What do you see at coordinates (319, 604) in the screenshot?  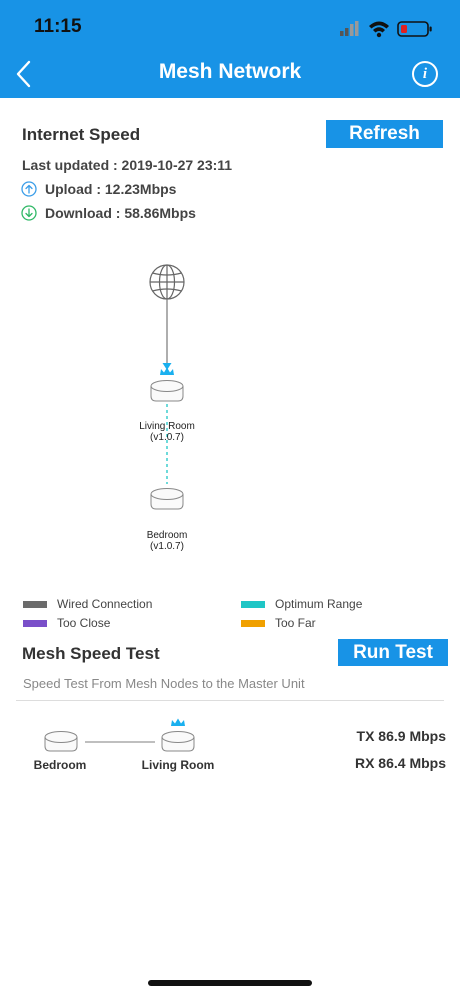 I see `legend-optimum-label: Optimum Range` at bounding box center [319, 604].